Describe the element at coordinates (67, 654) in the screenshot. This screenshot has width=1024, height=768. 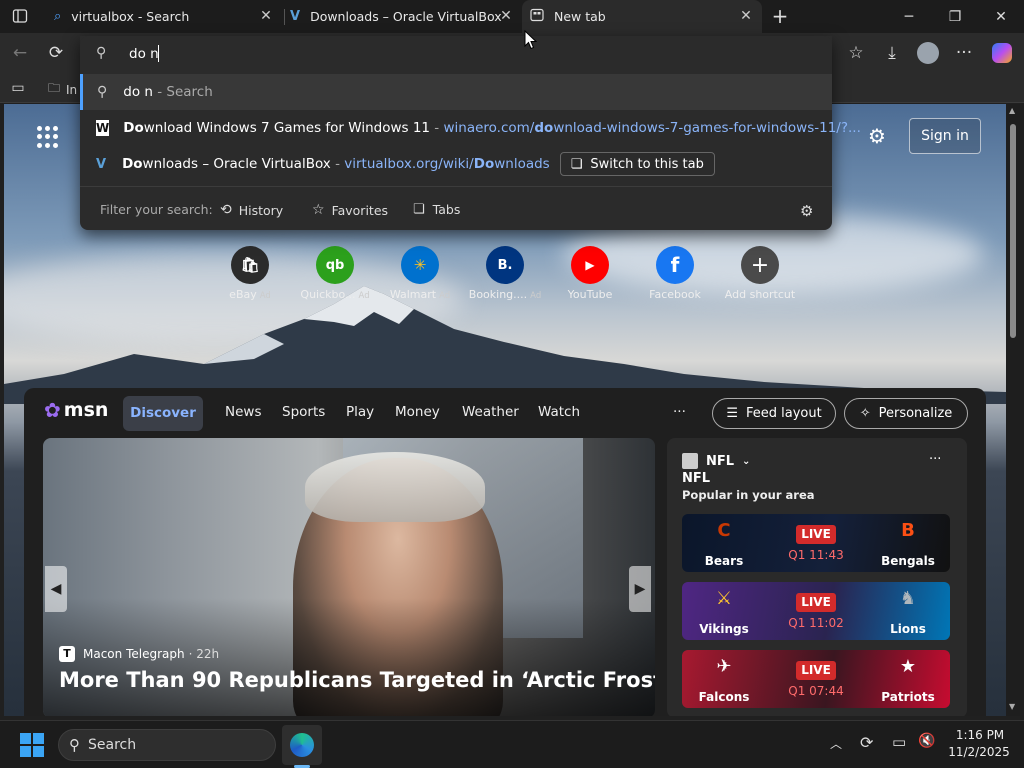
I see `macon-telegraph-logo-icon: T` at that location.